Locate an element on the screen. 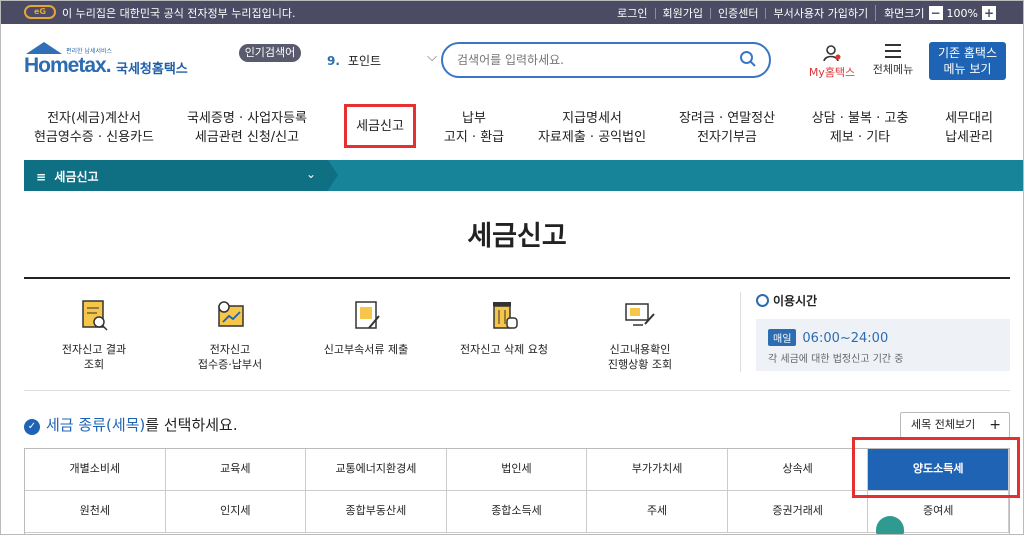 The width and height of the screenshot is (1024, 535). brand-logo-text: Hometax. is located at coordinates (68, 65).